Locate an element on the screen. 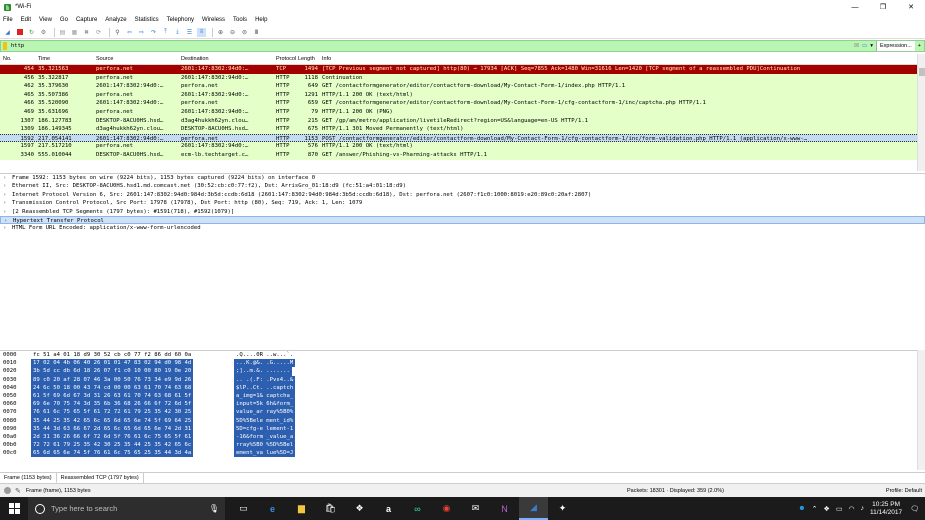 Image resolution: width=925 pixels, height=520 pixels. bytes-ascii: 5D%5Bele ment_id% is located at coordinates (265, 420).